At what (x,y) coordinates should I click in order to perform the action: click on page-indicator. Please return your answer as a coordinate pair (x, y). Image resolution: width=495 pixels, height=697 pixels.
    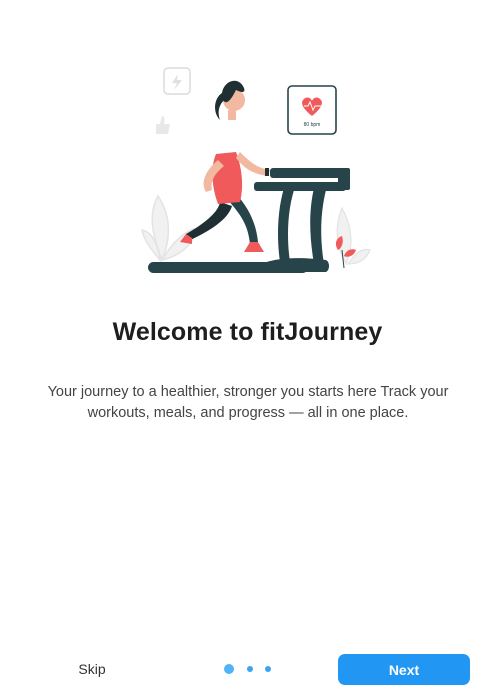
    Looking at the image, I should click on (249, 669).